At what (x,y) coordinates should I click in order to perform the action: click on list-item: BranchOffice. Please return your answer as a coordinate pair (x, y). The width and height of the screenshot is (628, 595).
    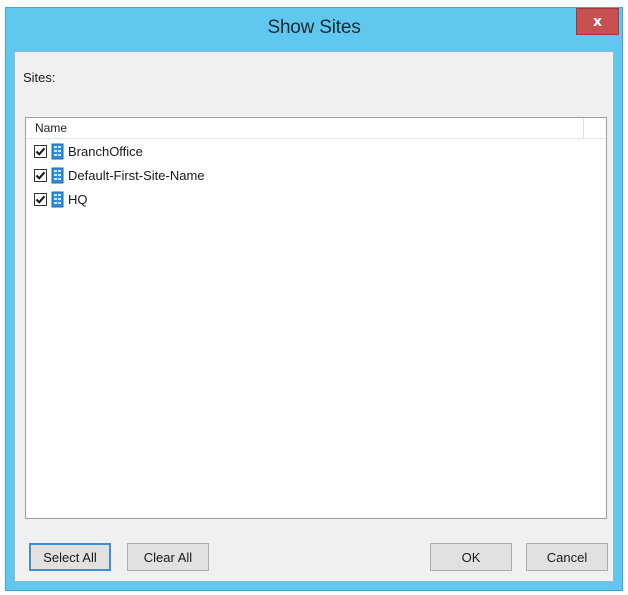
    Looking at the image, I should click on (320, 151).